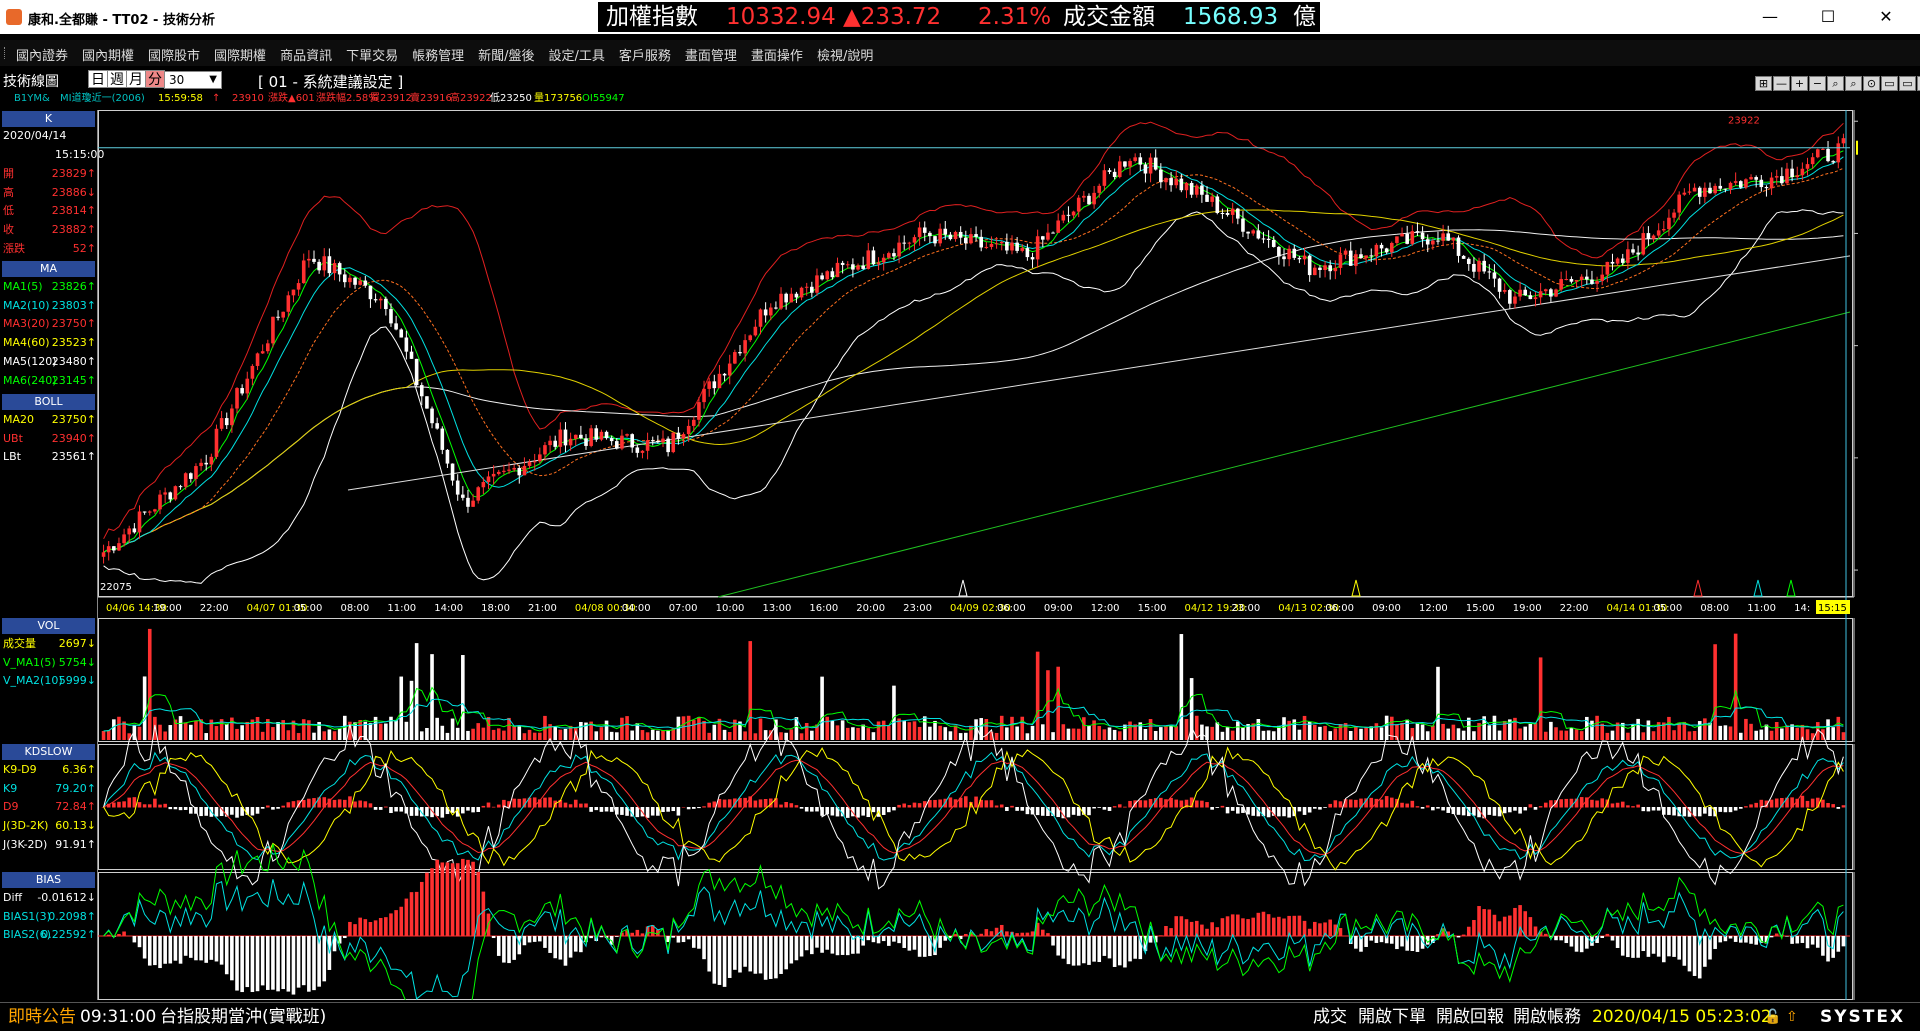 This screenshot has width=1920, height=1031. Describe the element at coordinates (48, 269) in the screenshot. I see `ma-header: MA` at that location.